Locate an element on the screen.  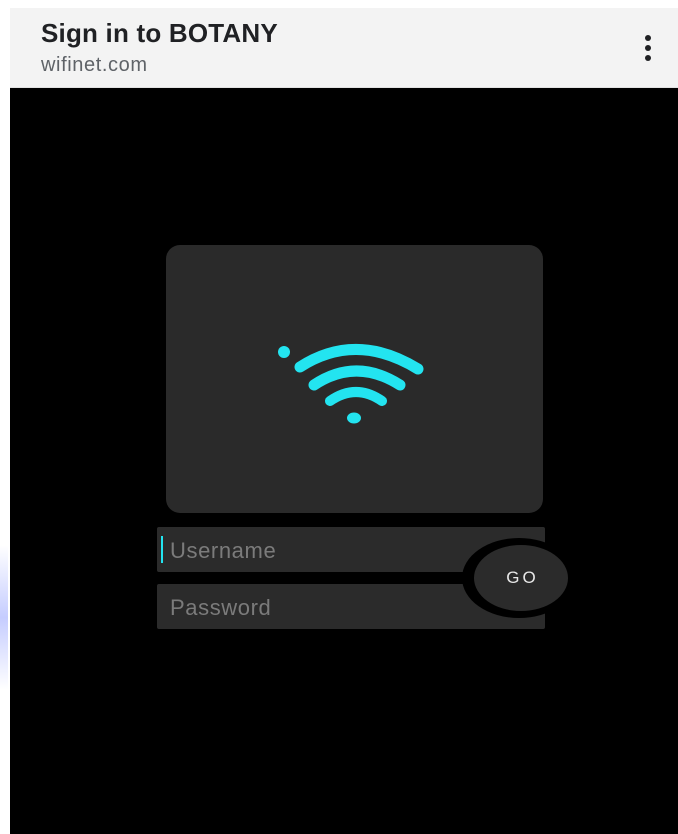
page-title: Sign in to BOTANY is located at coordinates (159, 33).